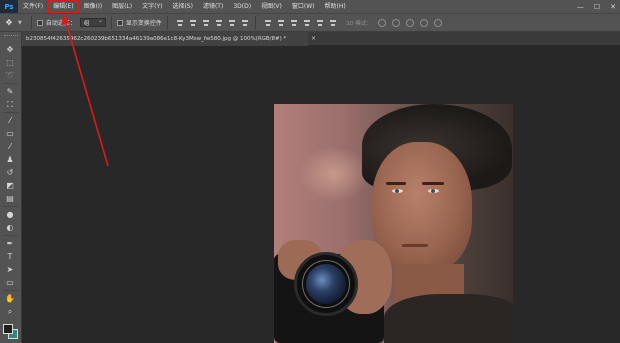 The width and height of the screenshot is (620, 343). I want to click on arrow-line, so click(87, 94).